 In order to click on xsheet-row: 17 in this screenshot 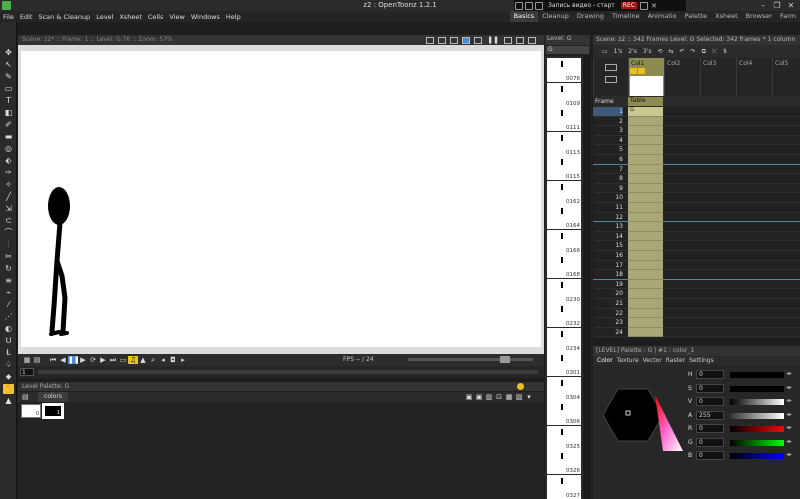, I will do `click(696, 265)`.